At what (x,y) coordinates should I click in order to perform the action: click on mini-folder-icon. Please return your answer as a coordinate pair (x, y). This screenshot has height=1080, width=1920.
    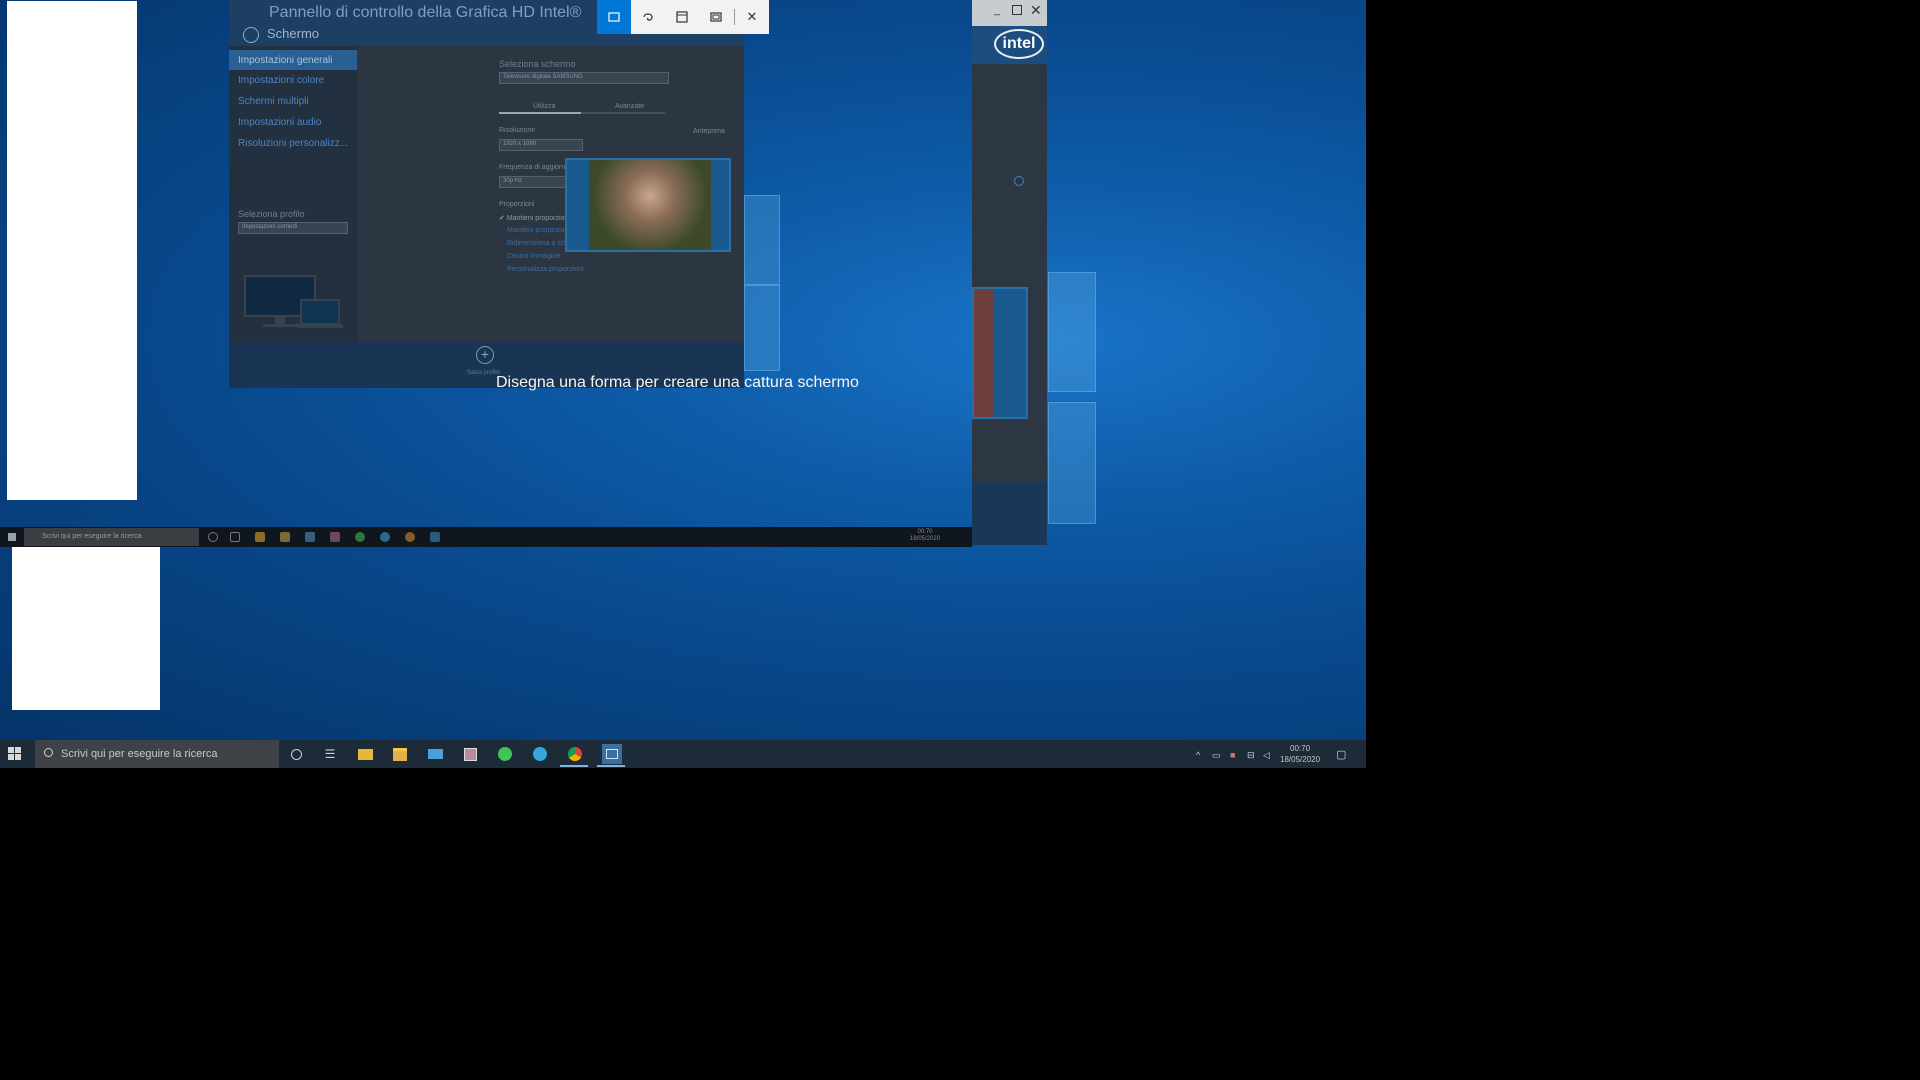
    Looking at the image, I should click on (260, 537).